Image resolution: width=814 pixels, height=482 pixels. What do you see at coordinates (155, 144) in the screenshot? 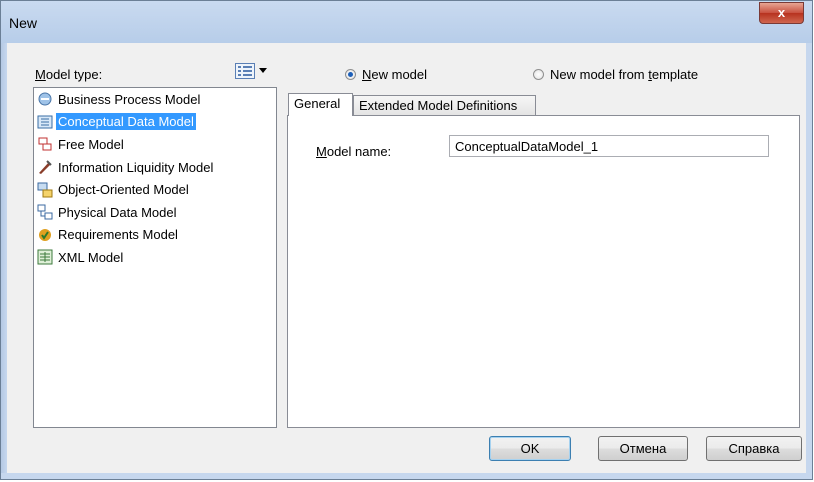
I see `list-item-free-model: Free Model` at bounding box center [155, 144].